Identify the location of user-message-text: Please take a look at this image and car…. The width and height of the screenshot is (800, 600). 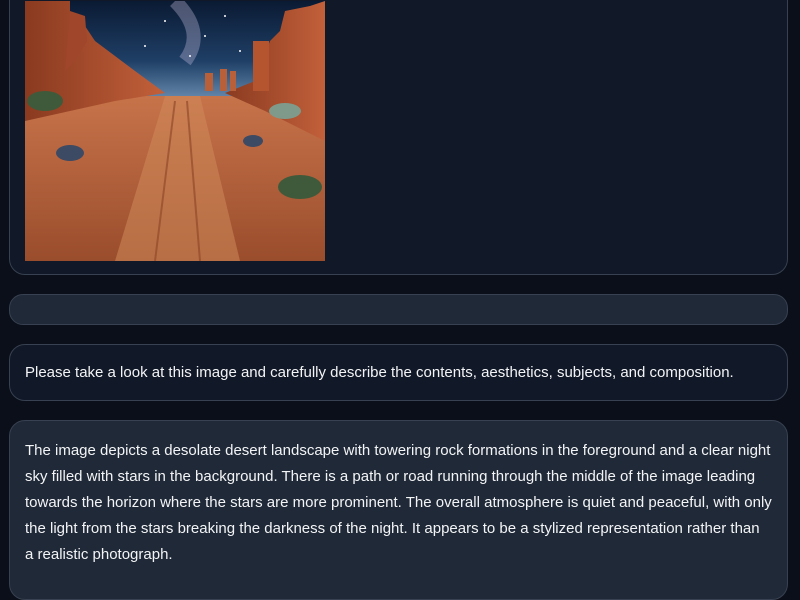
(379, 372).